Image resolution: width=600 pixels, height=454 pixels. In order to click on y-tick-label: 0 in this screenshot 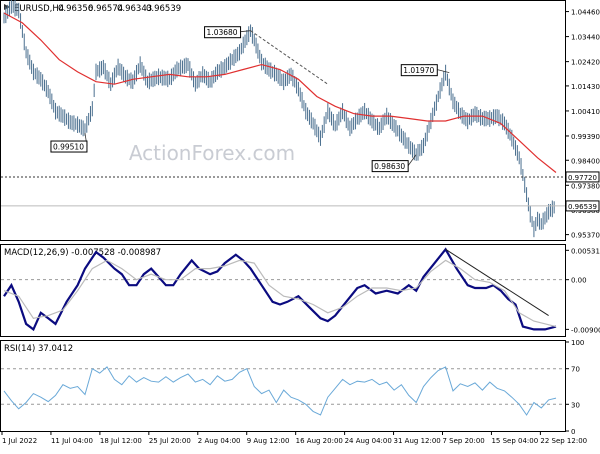, I will do `click(573, 432)`.